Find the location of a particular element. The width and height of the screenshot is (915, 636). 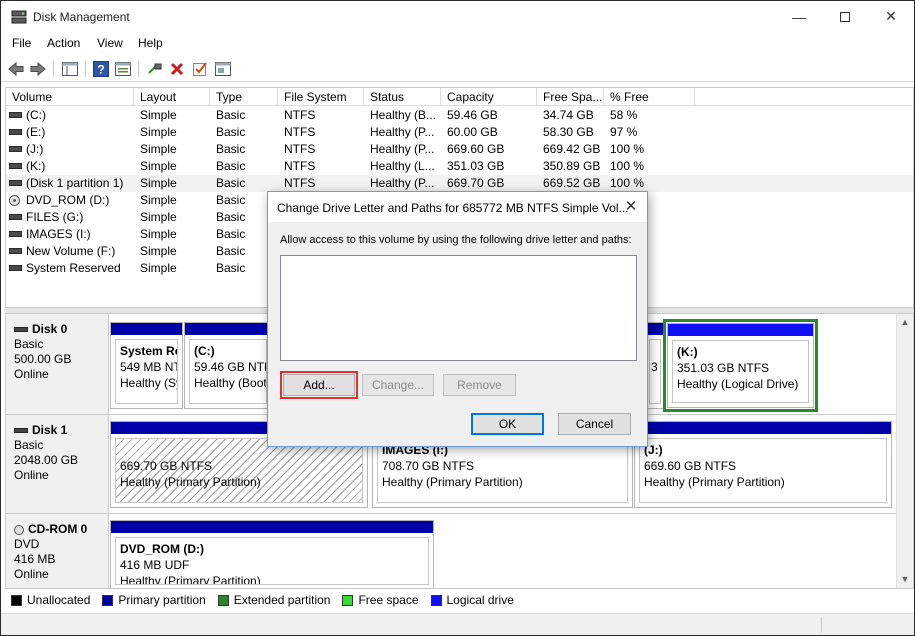

disk-1-label: Disk 1 Basic 2048.00 GB Online is located at coordinates (57, 464).